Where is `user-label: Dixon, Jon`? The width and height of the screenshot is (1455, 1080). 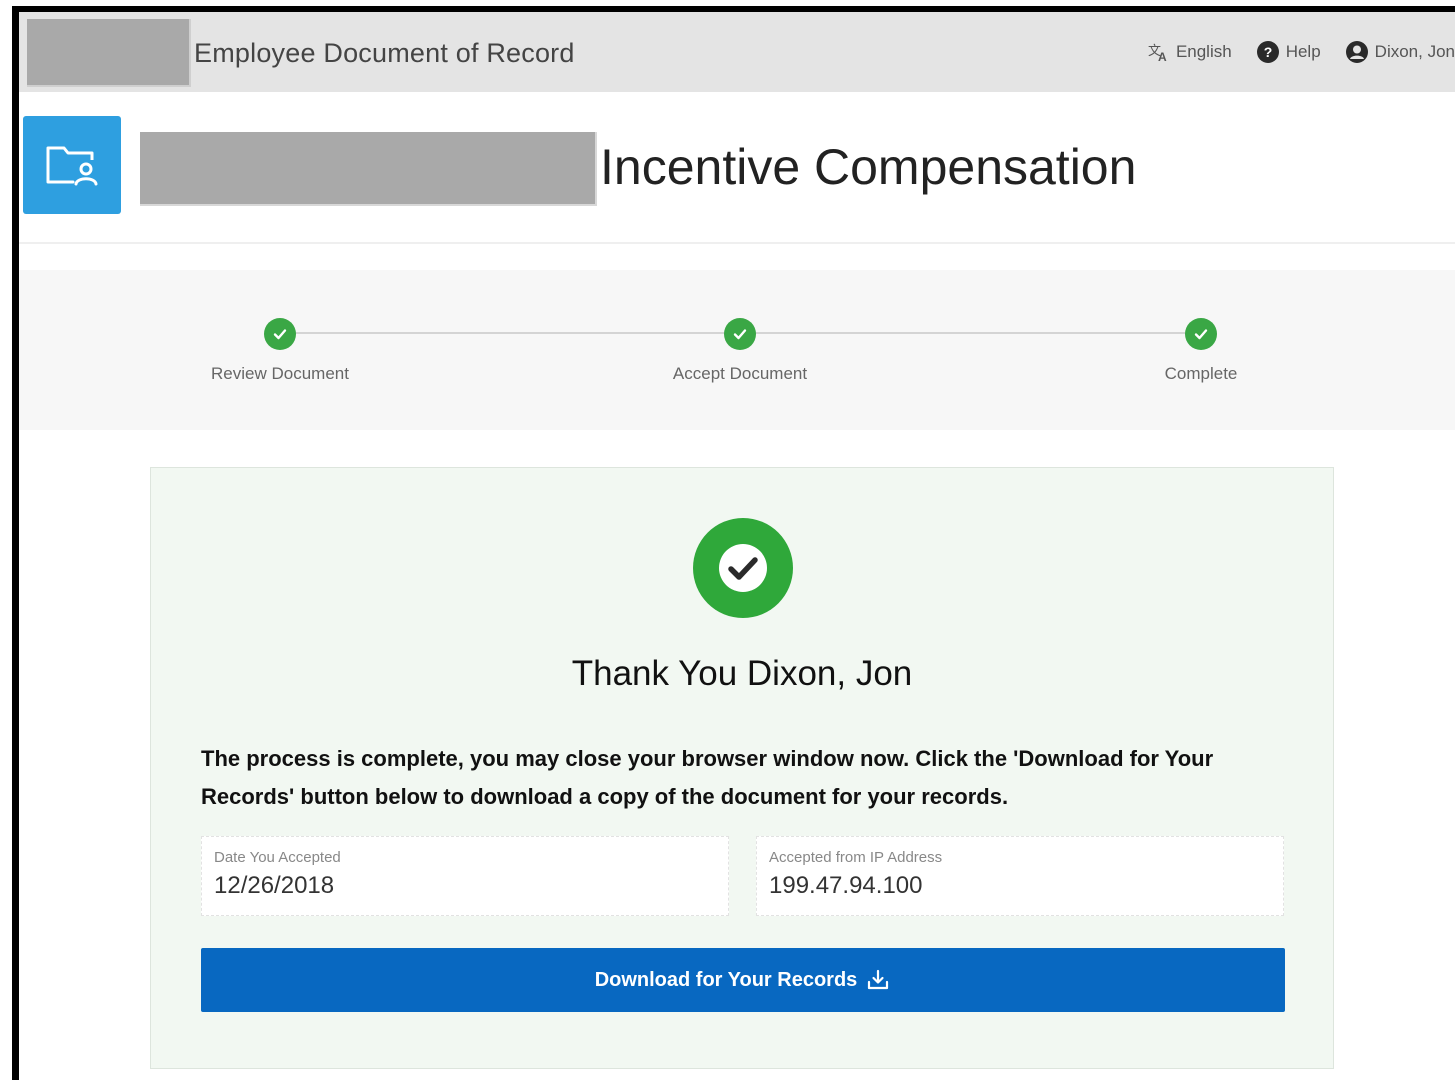 user-label: Dixon, Jon is located at coordinates (1414, 51).